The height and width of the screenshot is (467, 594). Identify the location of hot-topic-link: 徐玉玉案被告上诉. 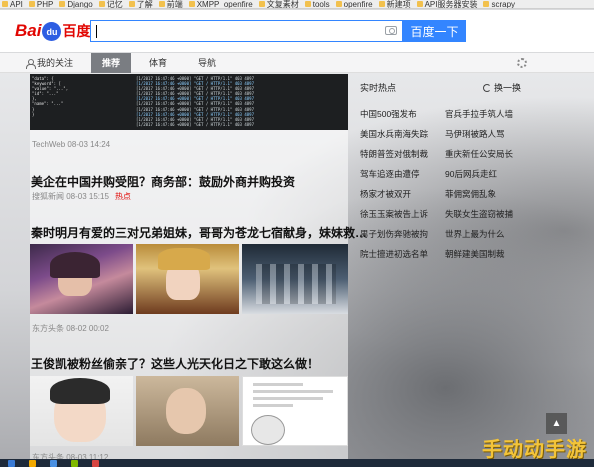
(402, 214).